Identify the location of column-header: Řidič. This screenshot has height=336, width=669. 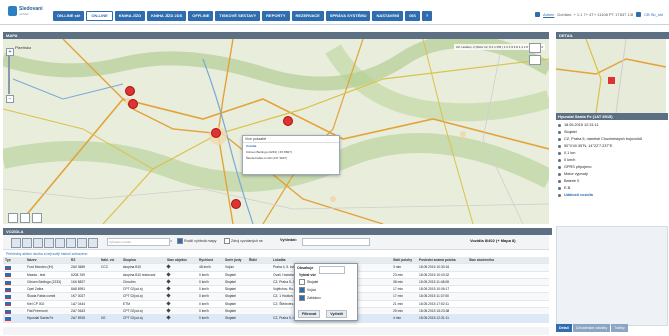
(259, 260).